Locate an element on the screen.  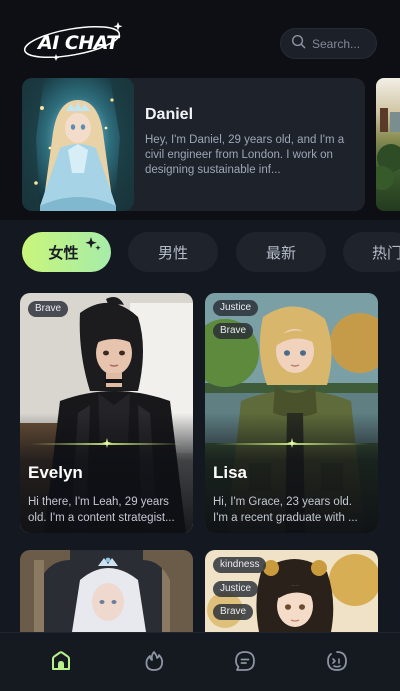
trait-tag: kindness is located at coordinates (240, 565).